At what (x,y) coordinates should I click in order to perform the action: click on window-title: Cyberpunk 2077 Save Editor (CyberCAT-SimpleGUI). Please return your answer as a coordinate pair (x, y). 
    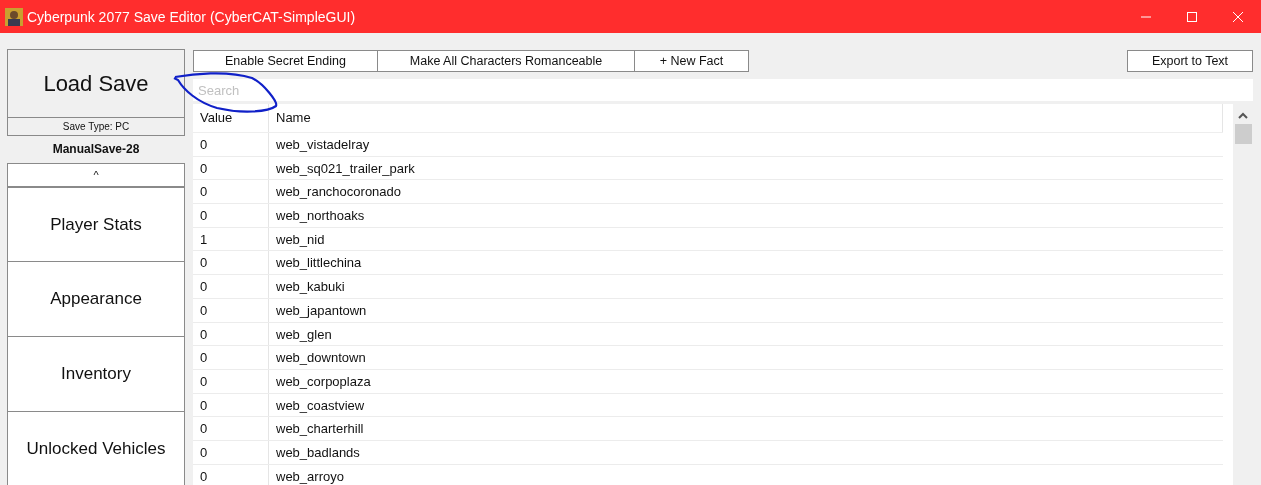
    Looking at the image, I should click on (191, 16).